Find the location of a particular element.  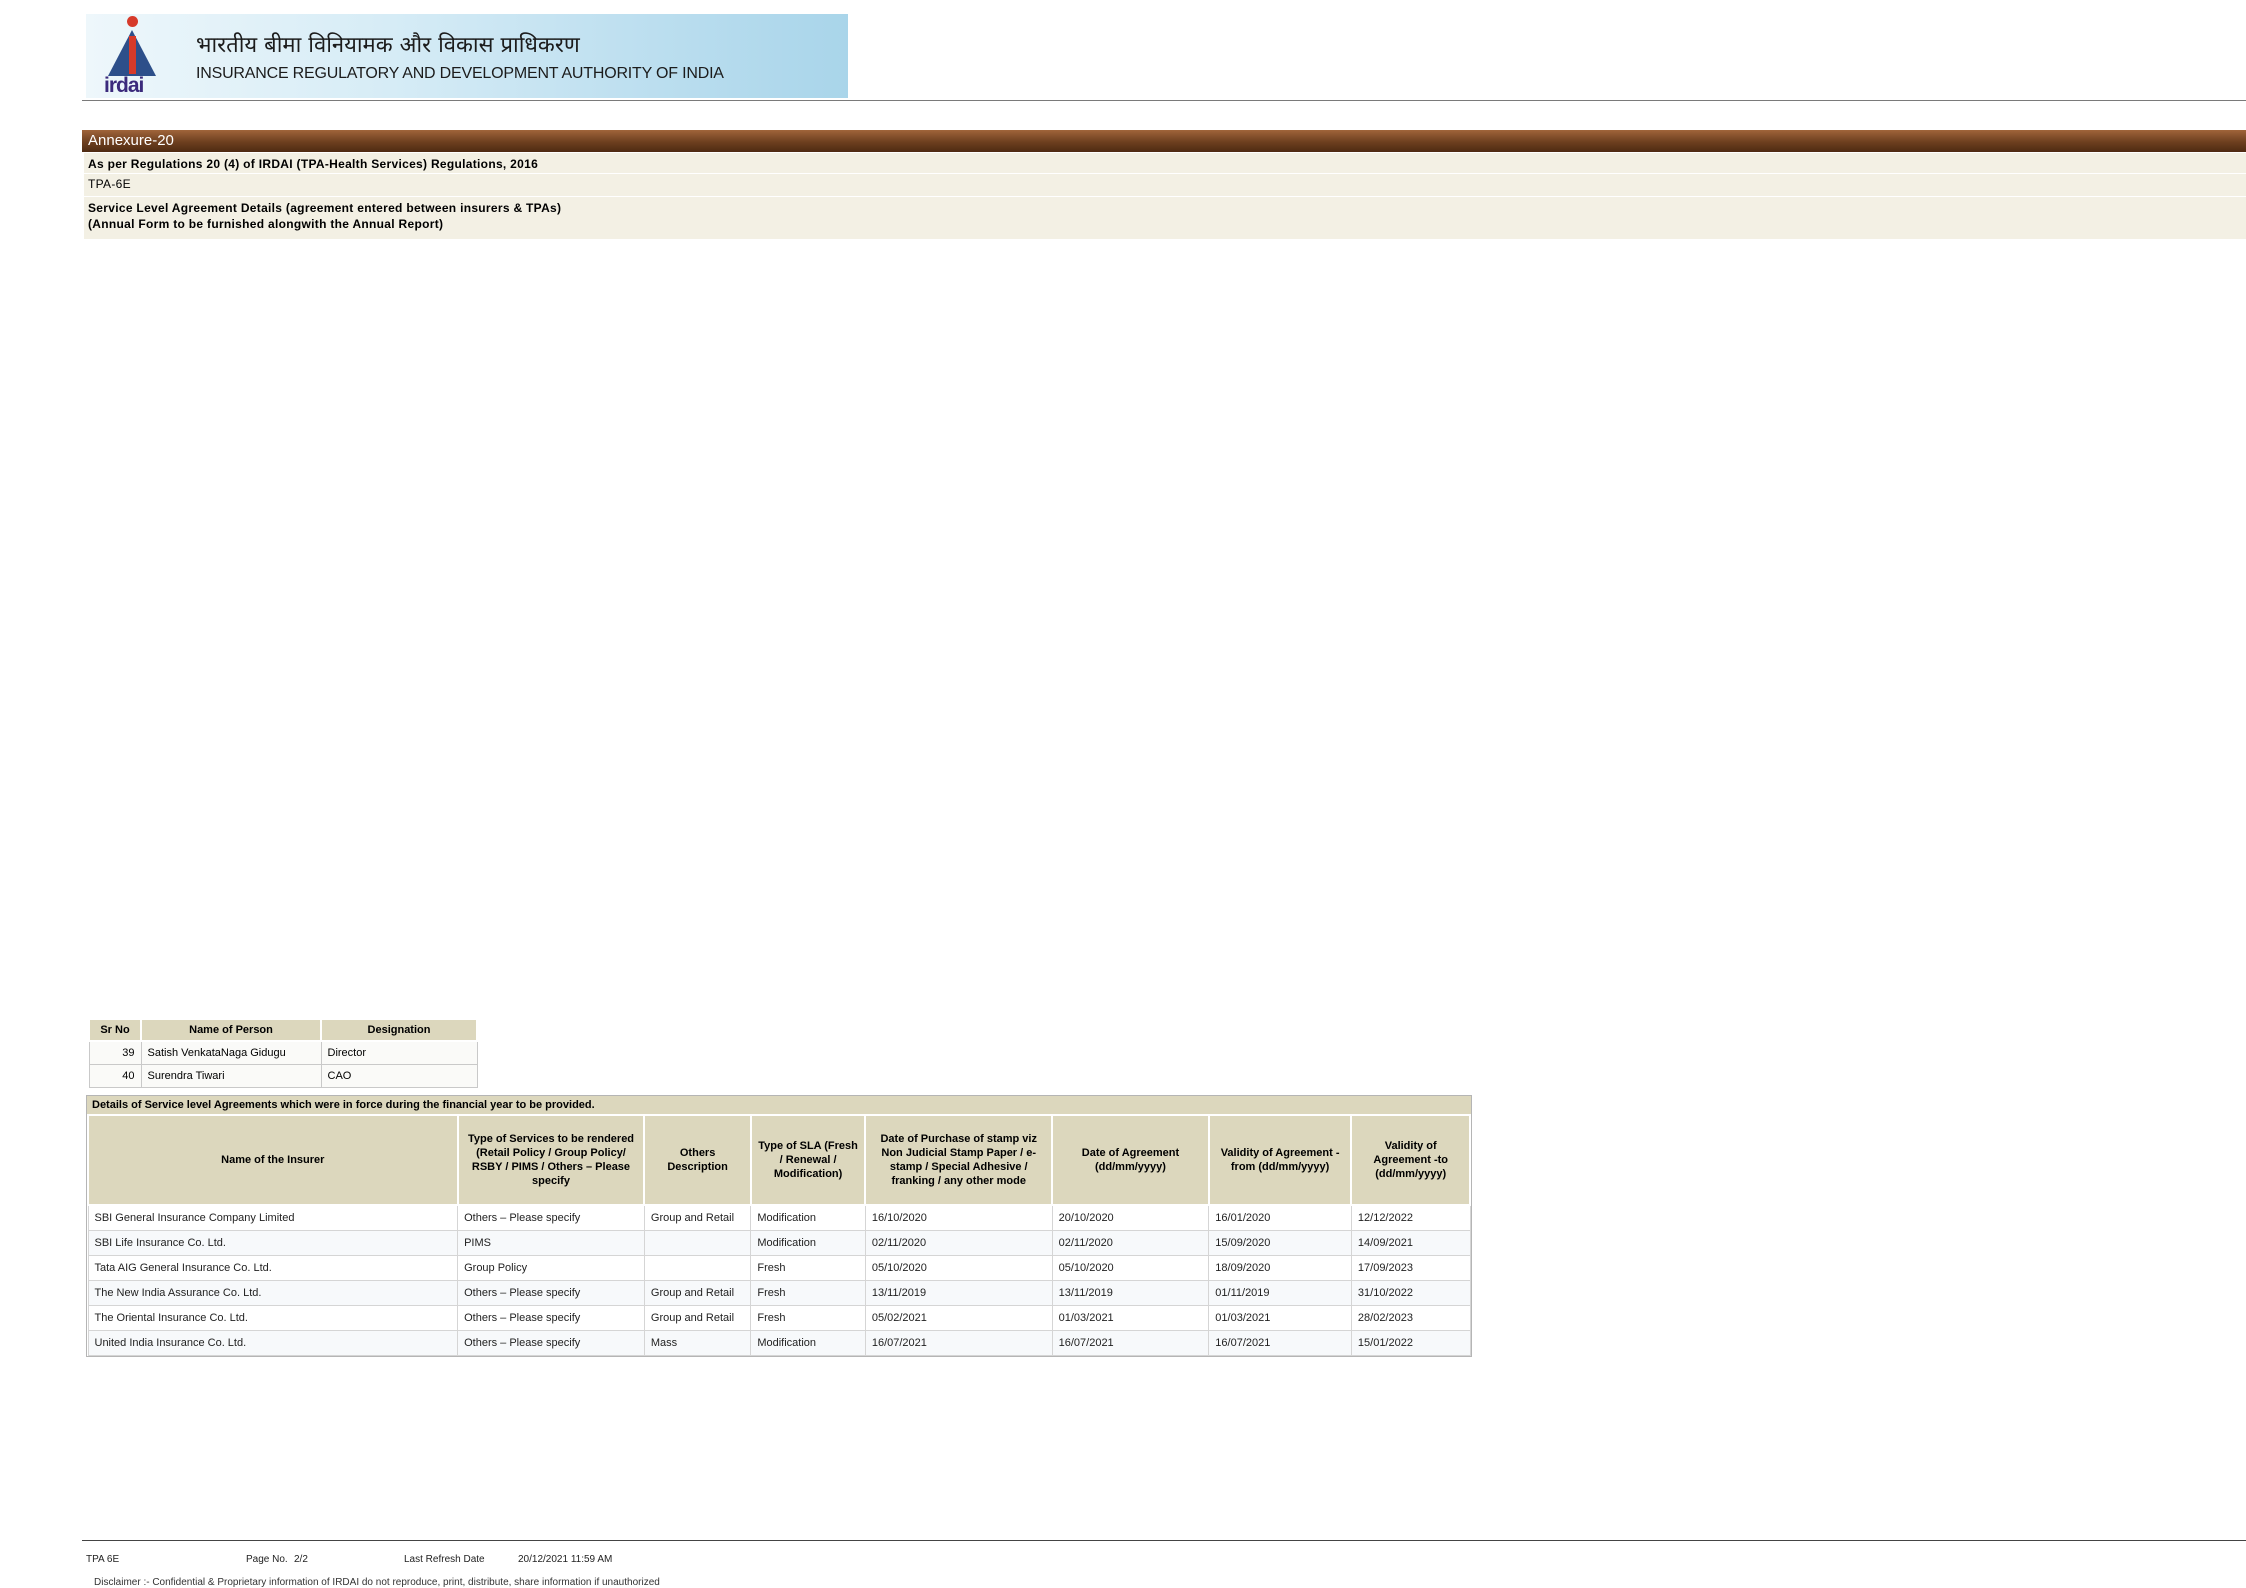

stamp-date-cell: 02/11/2020 is located at coordinates (958, 1243).